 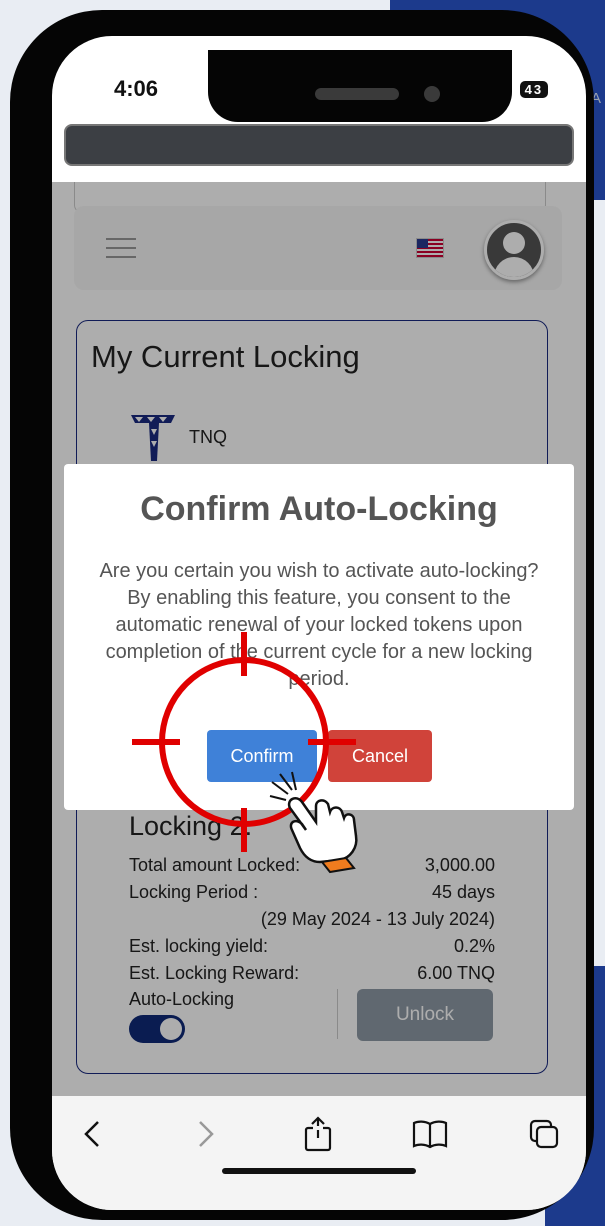 I want to click on browser-toolbar, so click(x=319, y=1153).